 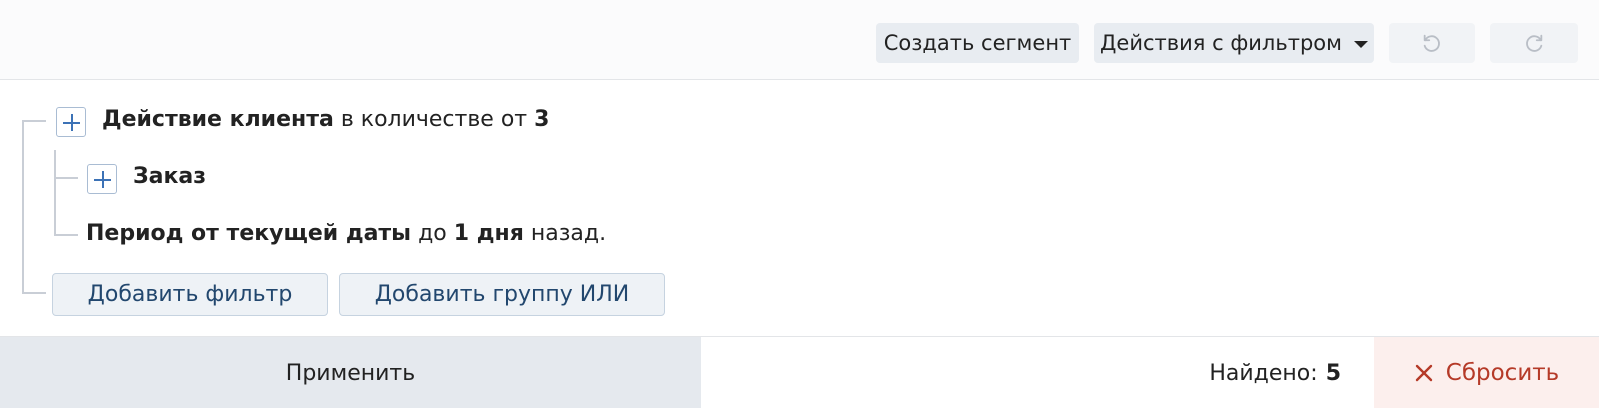 I want to click on found-label: Найдено:, so click(x=1263, y=373).